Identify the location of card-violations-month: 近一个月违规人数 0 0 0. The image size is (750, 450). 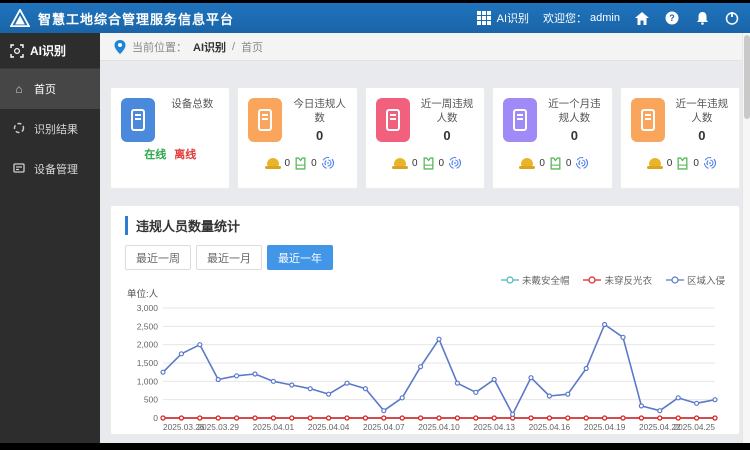
(552, 138).